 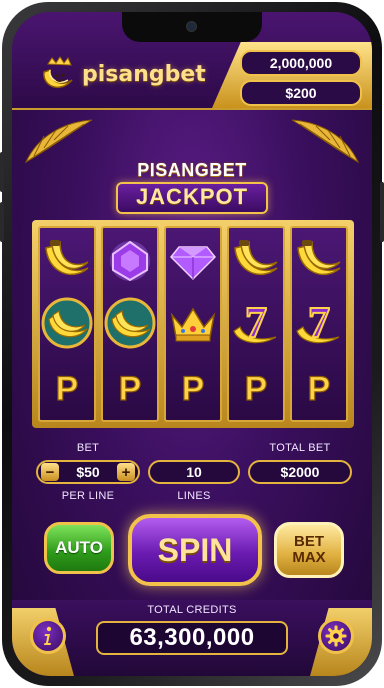 What do you see at coordinates (79, 548) in the screenshot?
I see `auto-button: AUTO` at bounding box center [79, 548].